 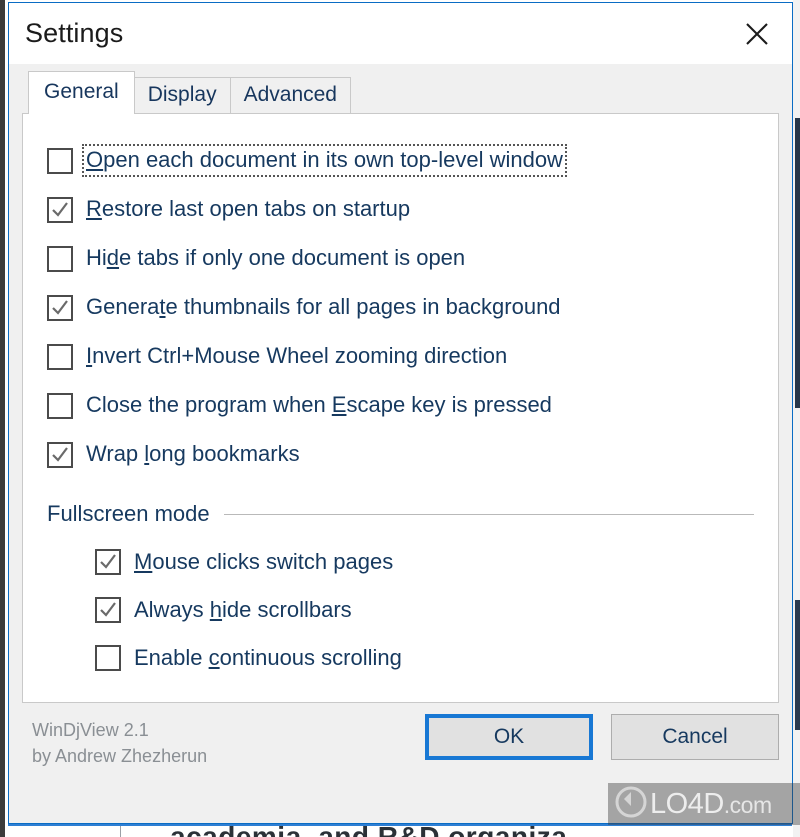 I want to click on fullscreen-group-title: Fullscreen mode, so click(x=128, y=513).